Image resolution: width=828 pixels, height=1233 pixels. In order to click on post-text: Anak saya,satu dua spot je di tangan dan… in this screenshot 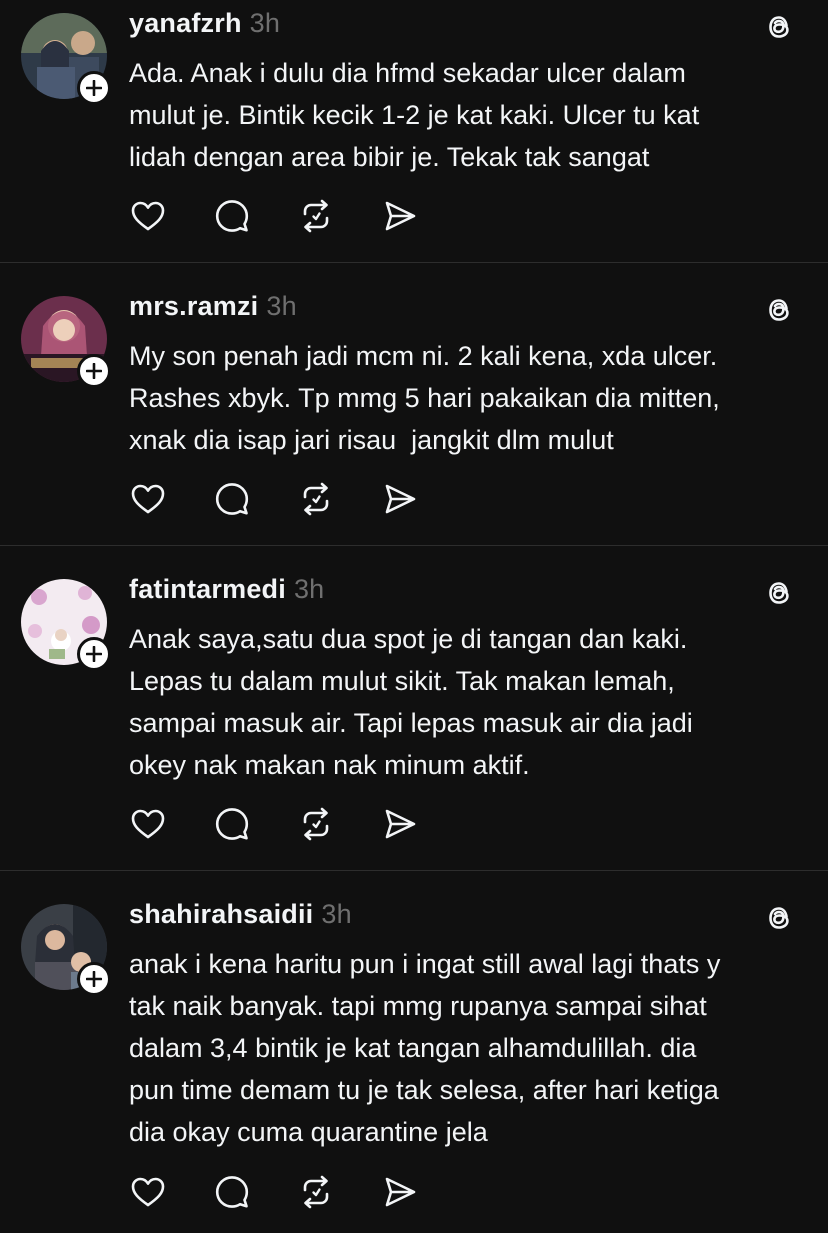, I will do `click(411, 702)`.